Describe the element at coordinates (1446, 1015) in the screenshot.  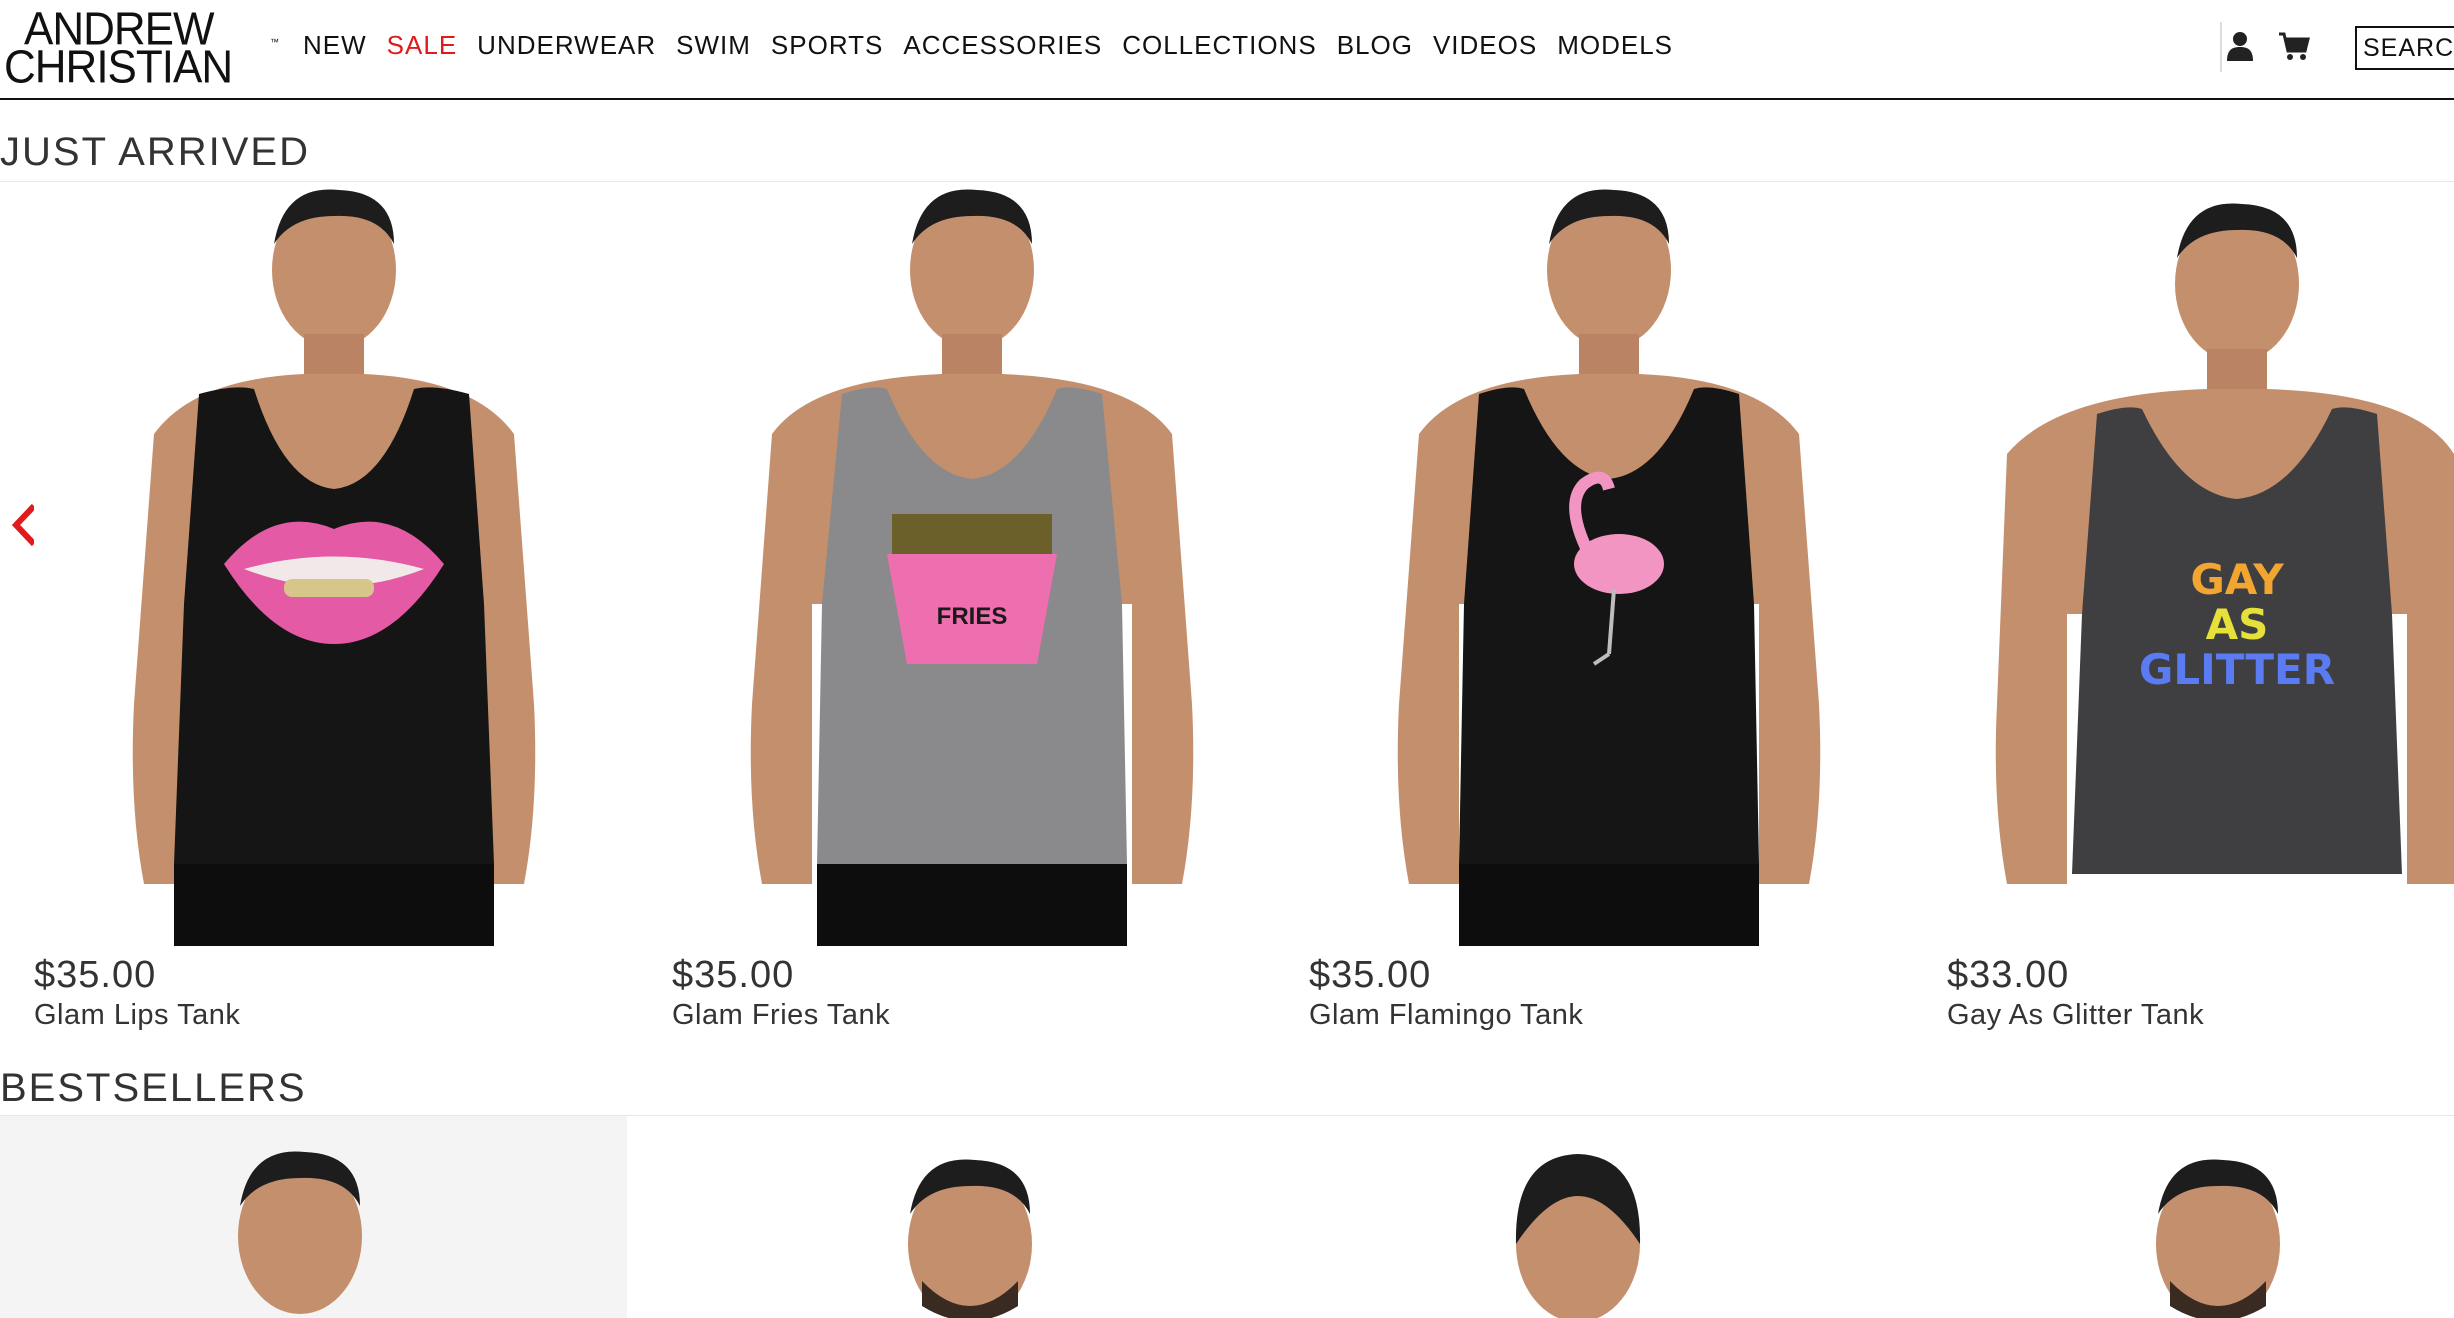
I see `product-name: Glam Flamingo Tank` at that location.